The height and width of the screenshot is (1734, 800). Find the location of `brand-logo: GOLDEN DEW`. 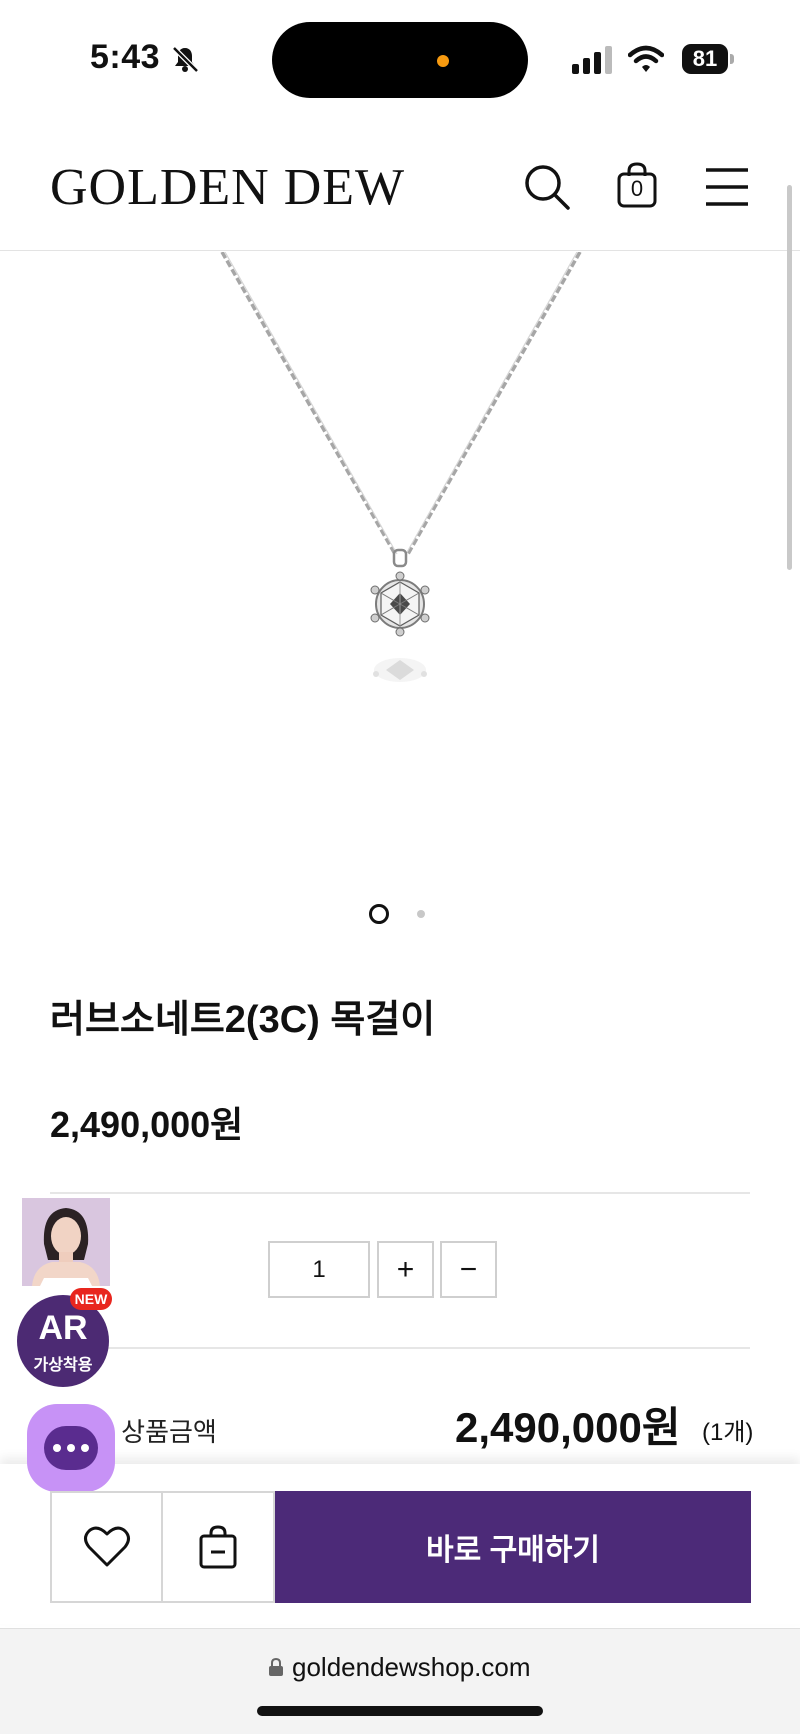

brand-logo: GOLDEN DEW is located at coordinates (227, 187).